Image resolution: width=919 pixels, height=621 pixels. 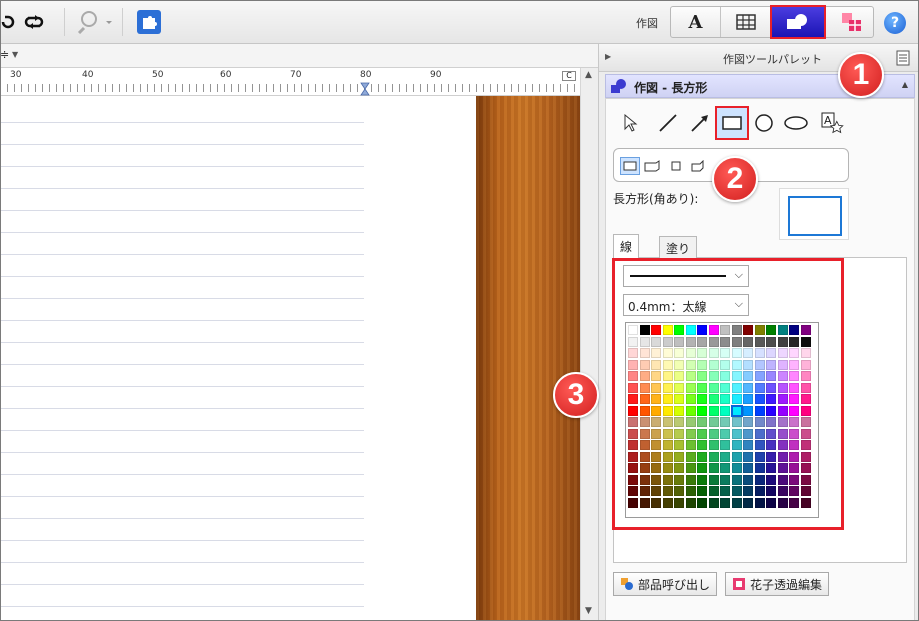 I want to click on ruler-number: 70, so click(x=296, y=75).